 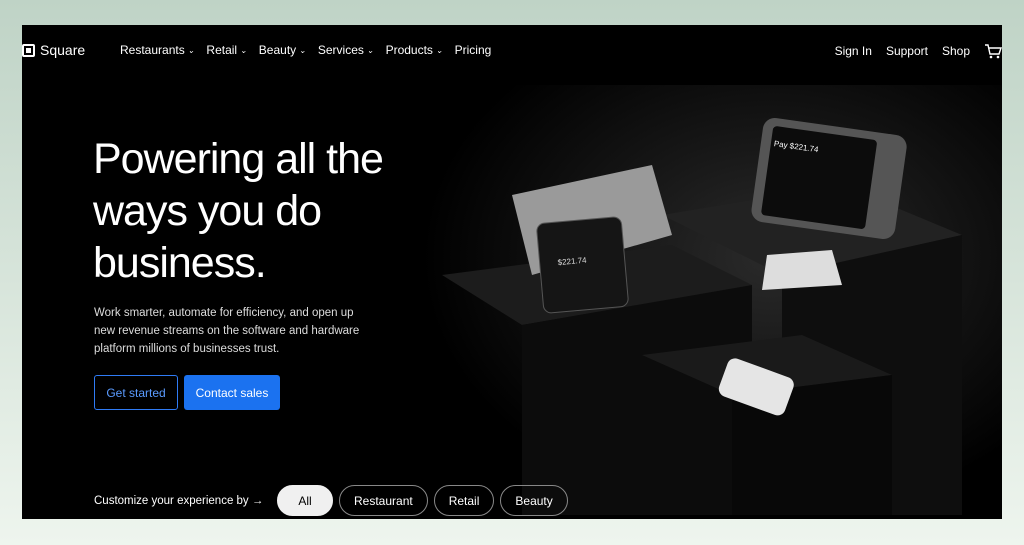 What do you see at coordinates (305, 500) in the screenshot?
I see `option-all: All` at bounding box center [305, 500].